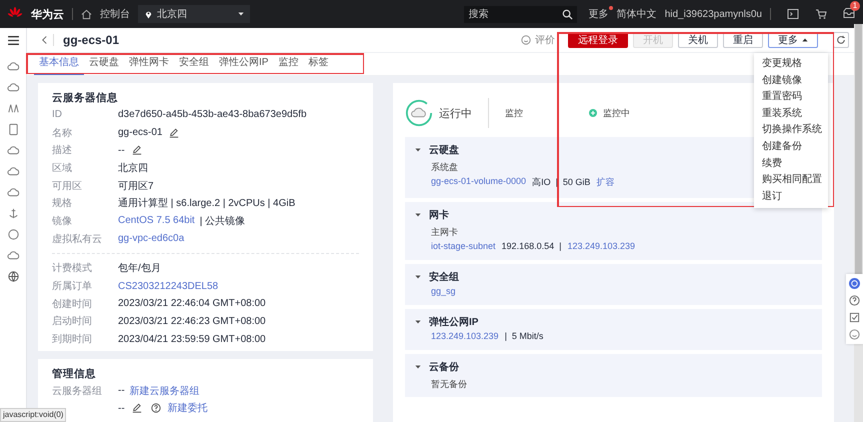 The width and height of the screenshot is (863, 422). What do you see at coordinates (821, 14) in the screenshot?
I see `cart-icon` at bounding box center [821, 14].